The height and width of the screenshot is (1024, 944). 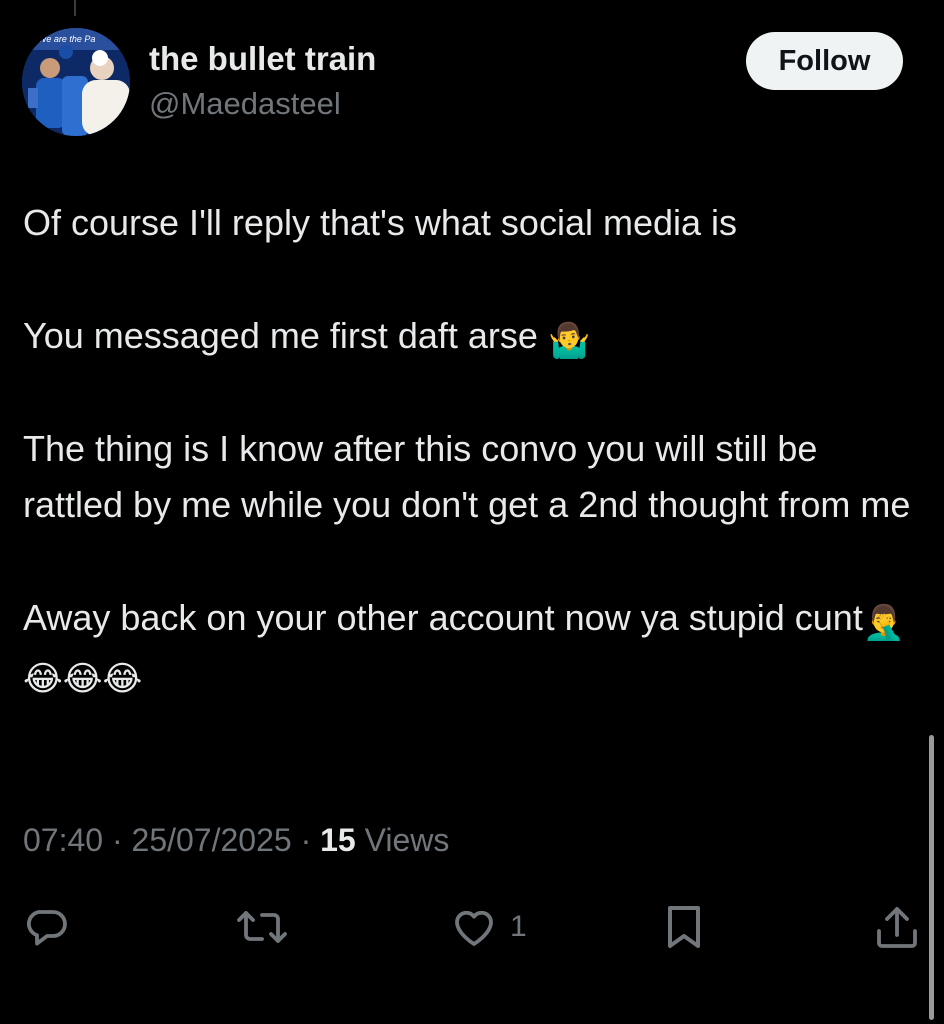 I want to click on laughing-emoji: 😂😂😂, so click(x=83, y=679).